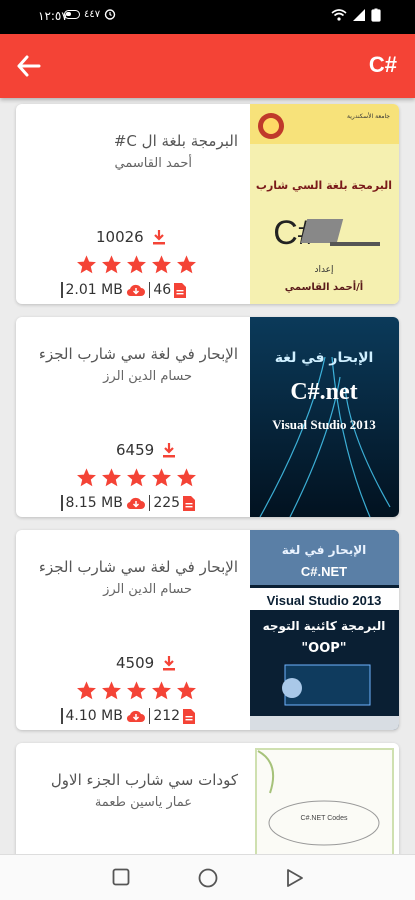  What do you see at coordinates (295, 878) in the screenshot?
I see `back-triangle-icon` at bounding box center [295, 878].